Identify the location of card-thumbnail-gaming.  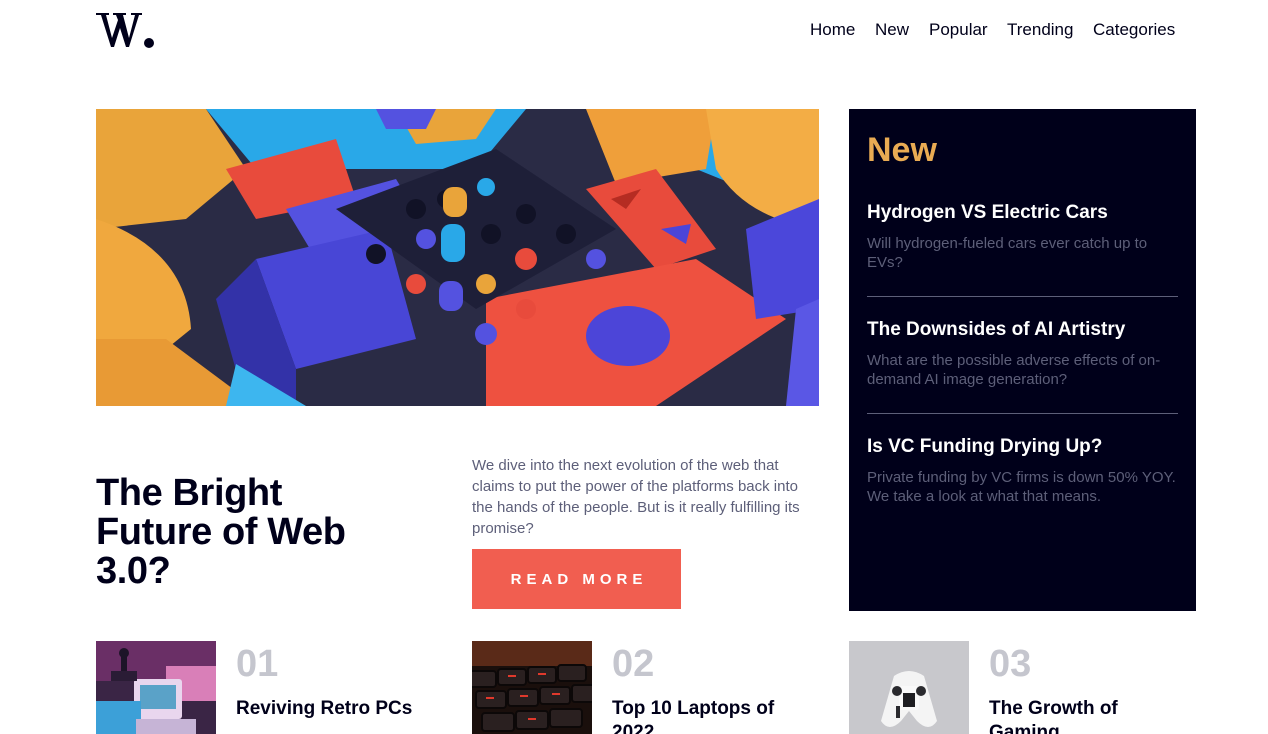
(909, 687).